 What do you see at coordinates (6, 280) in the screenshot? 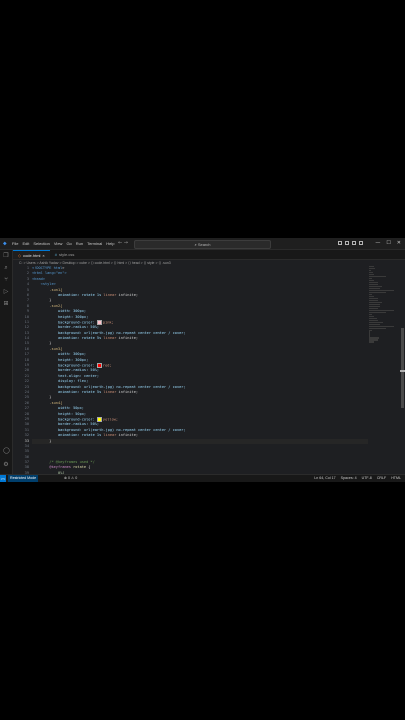
I see `source-control-icon: ⑂` at bounding box center [6, 280].